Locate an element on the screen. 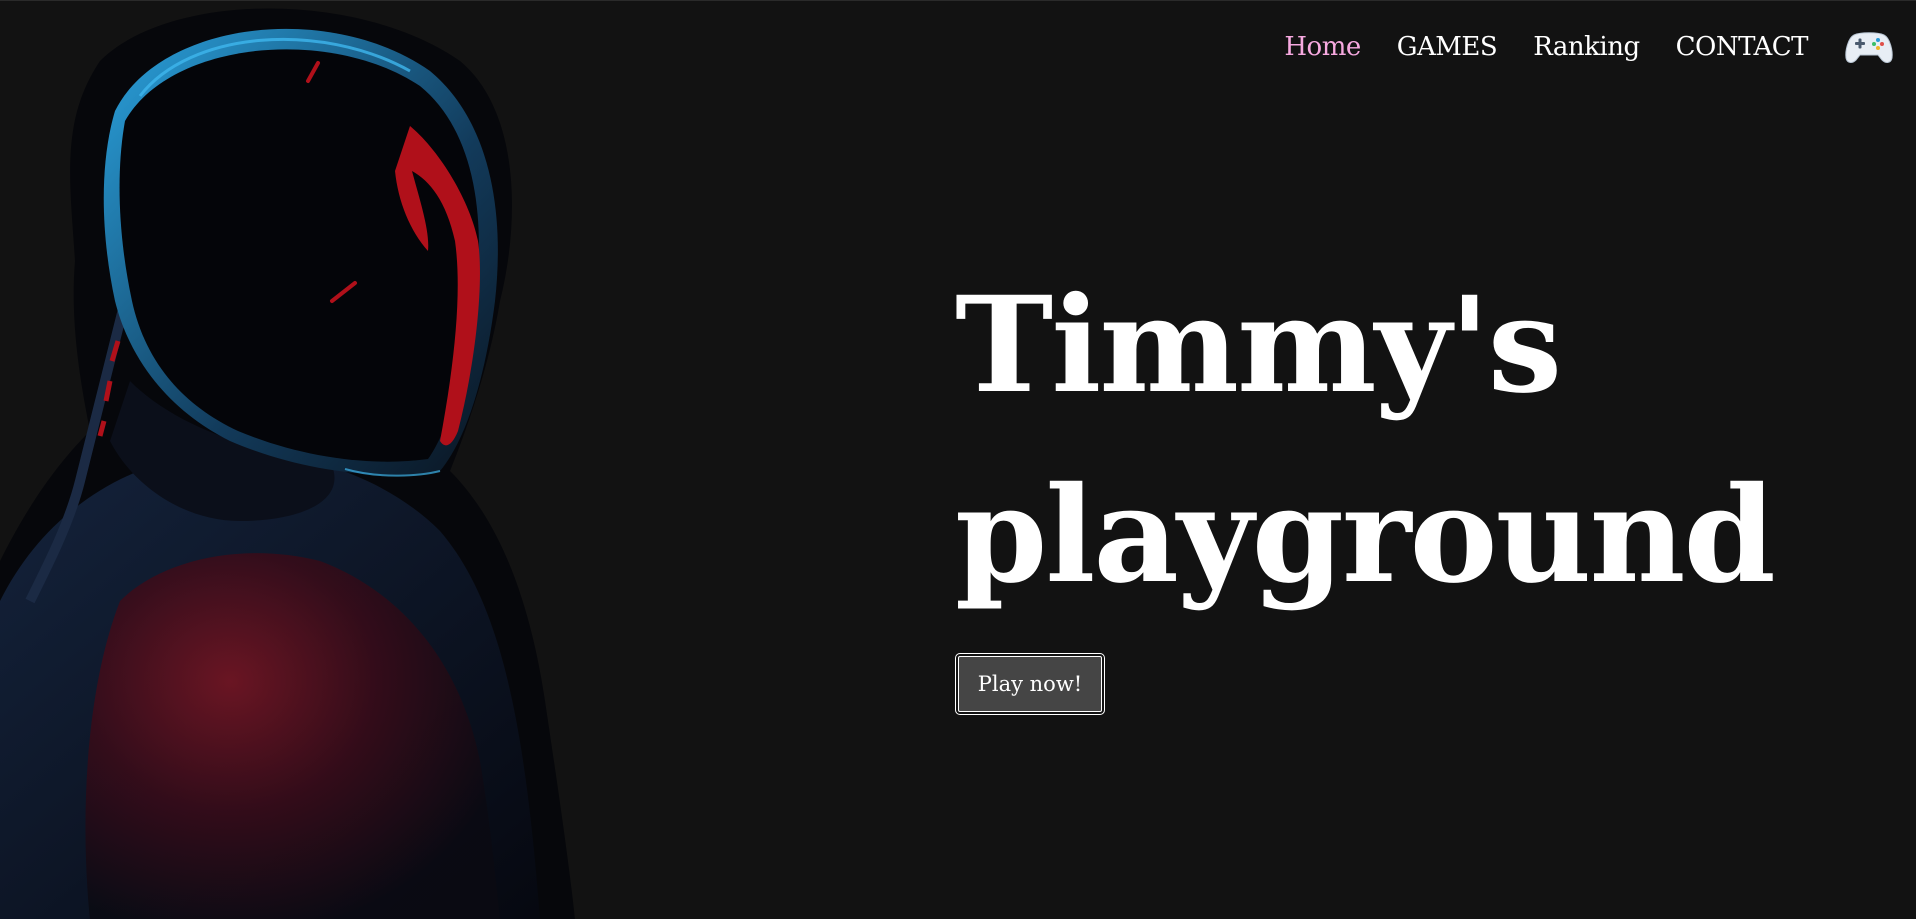 The image size is (1916, 919). main-nav: Home GAMES Ranking CONTACT is located at coordinates (1589, 47).